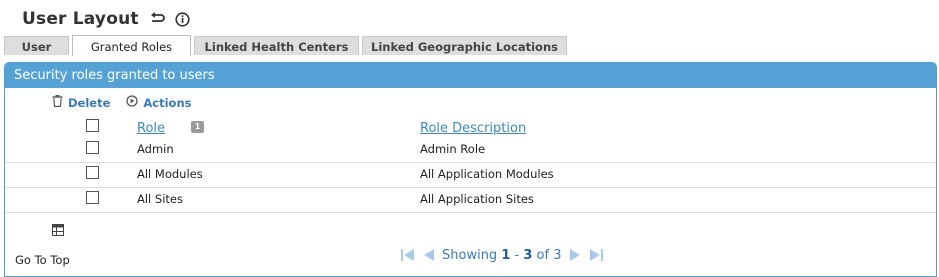  What do you see at coordinates (57, 102) in the screenshot?
I see `trash-icon` at bounding box center [57, 102].